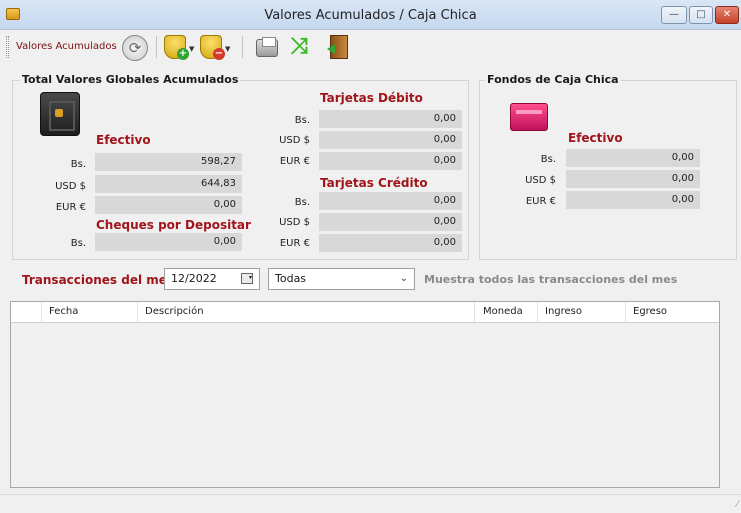 The width and height of the screenshot is (741, 513). I want to click on caja-usd-label: USD $, so click(540, 180).